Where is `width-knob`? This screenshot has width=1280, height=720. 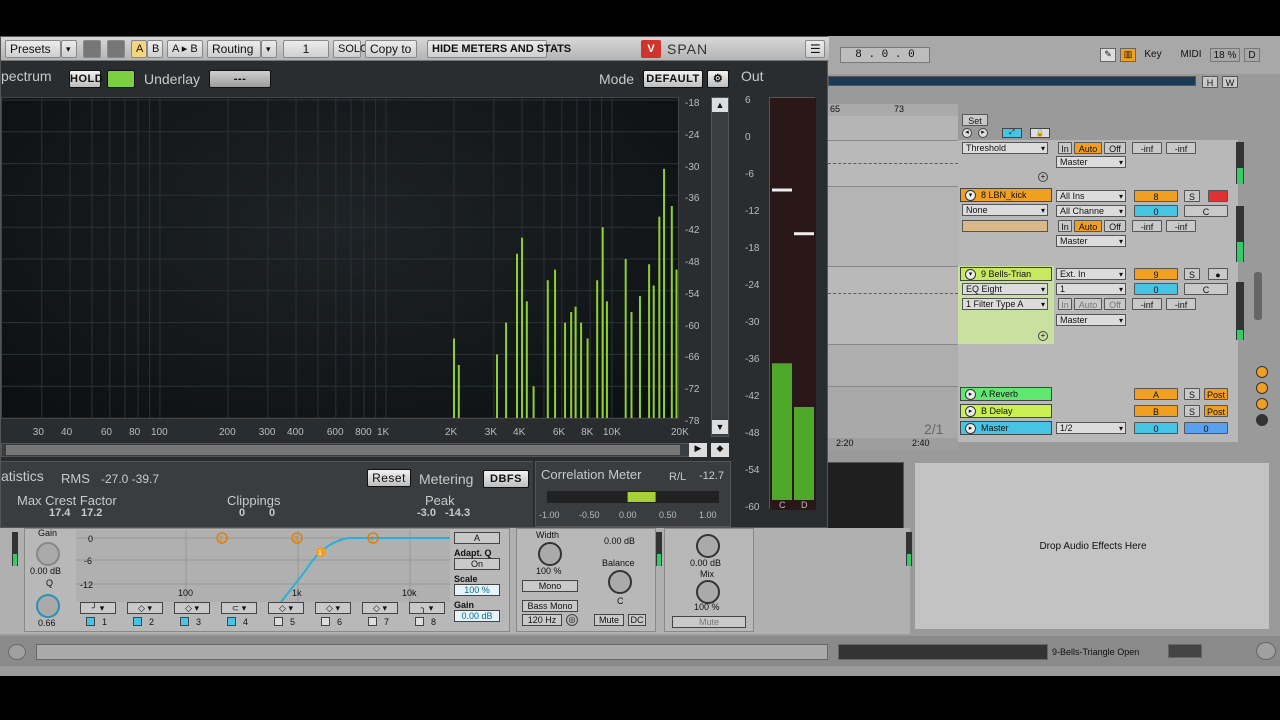
width-knob is located at coordinates (550, 554).